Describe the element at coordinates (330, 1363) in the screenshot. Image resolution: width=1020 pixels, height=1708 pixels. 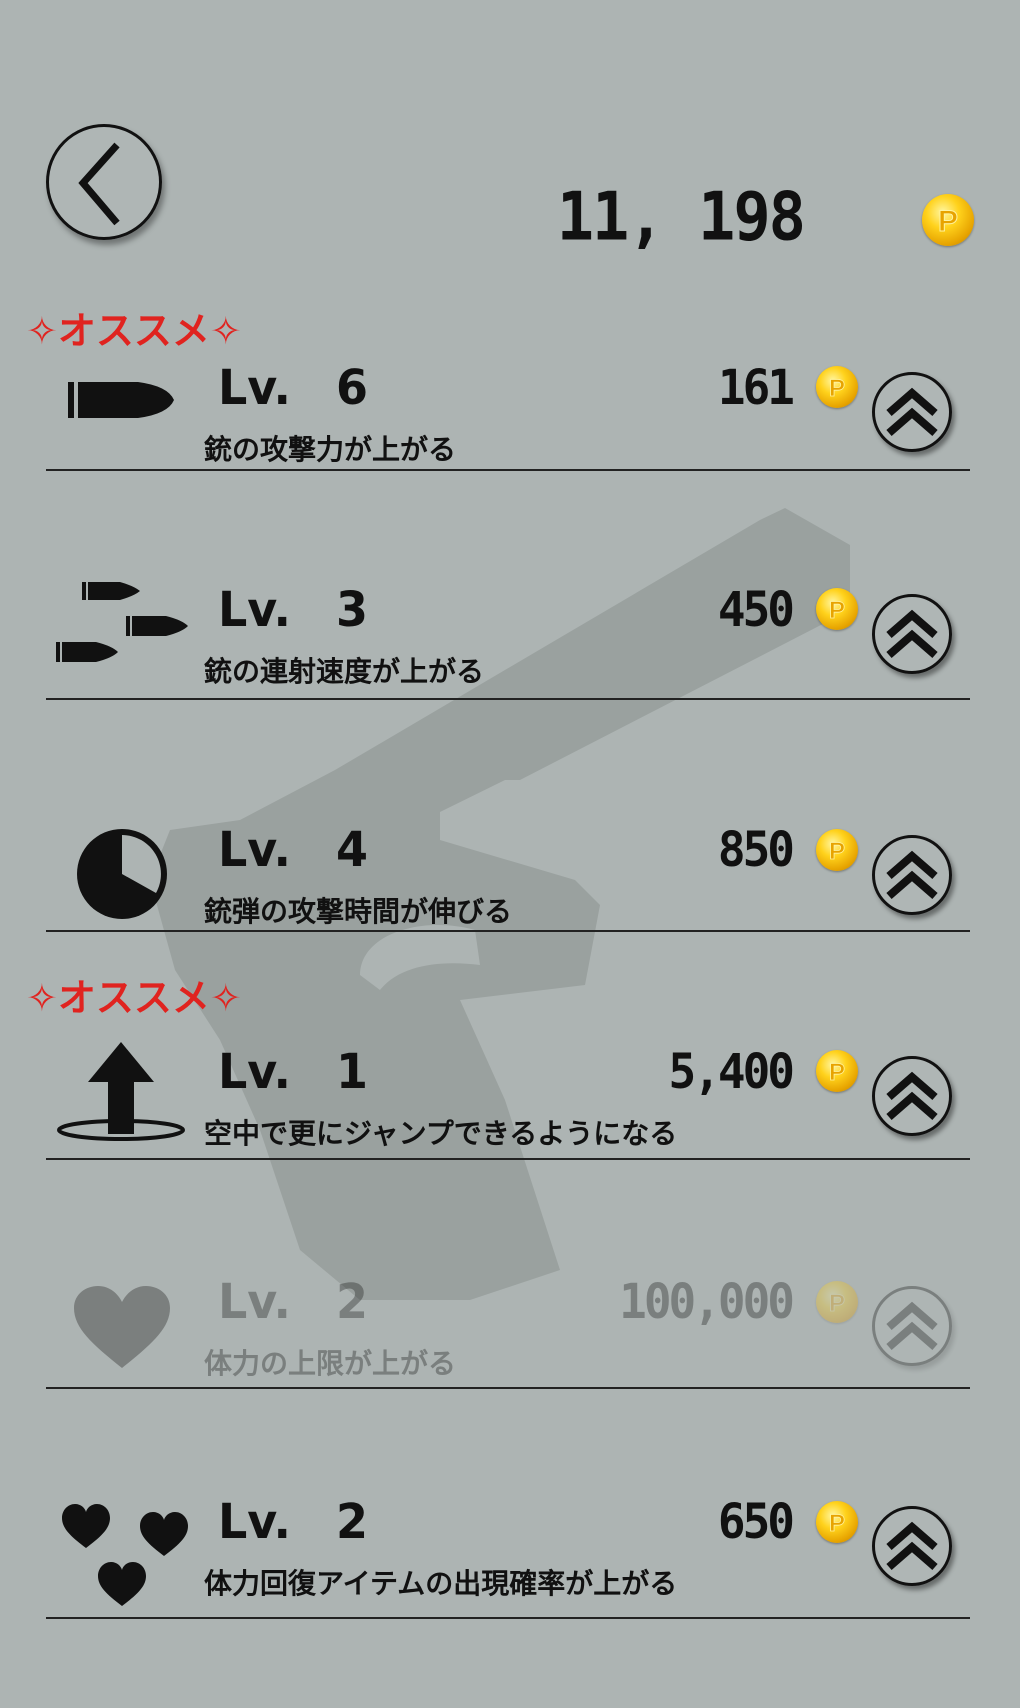
I see `upgrade-description: 体力の上限が上がる` at that location.